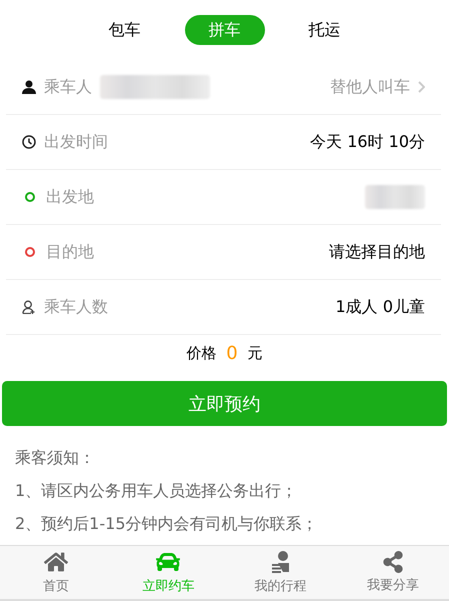 The width and height of the screenshot is (449, 601). Describe the element at coordinates (56, 562) in the screenshot. I see `home-icon` at that location.